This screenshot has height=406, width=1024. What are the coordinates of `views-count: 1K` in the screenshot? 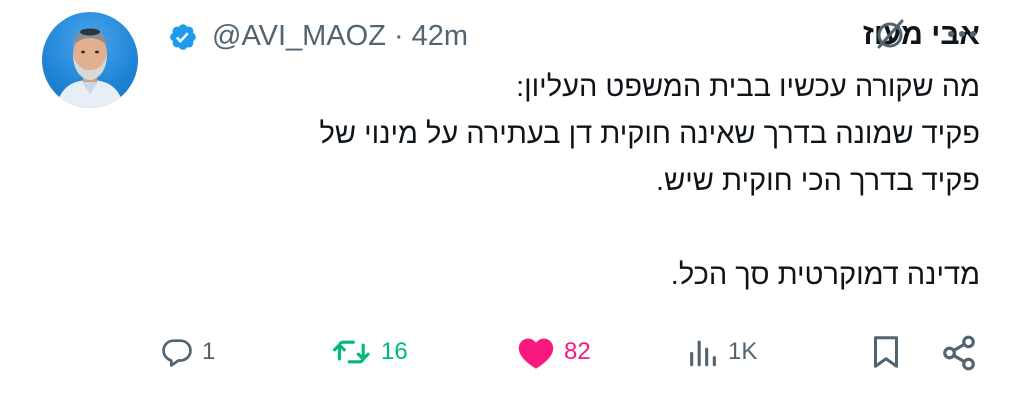 It's located at (743, 351).